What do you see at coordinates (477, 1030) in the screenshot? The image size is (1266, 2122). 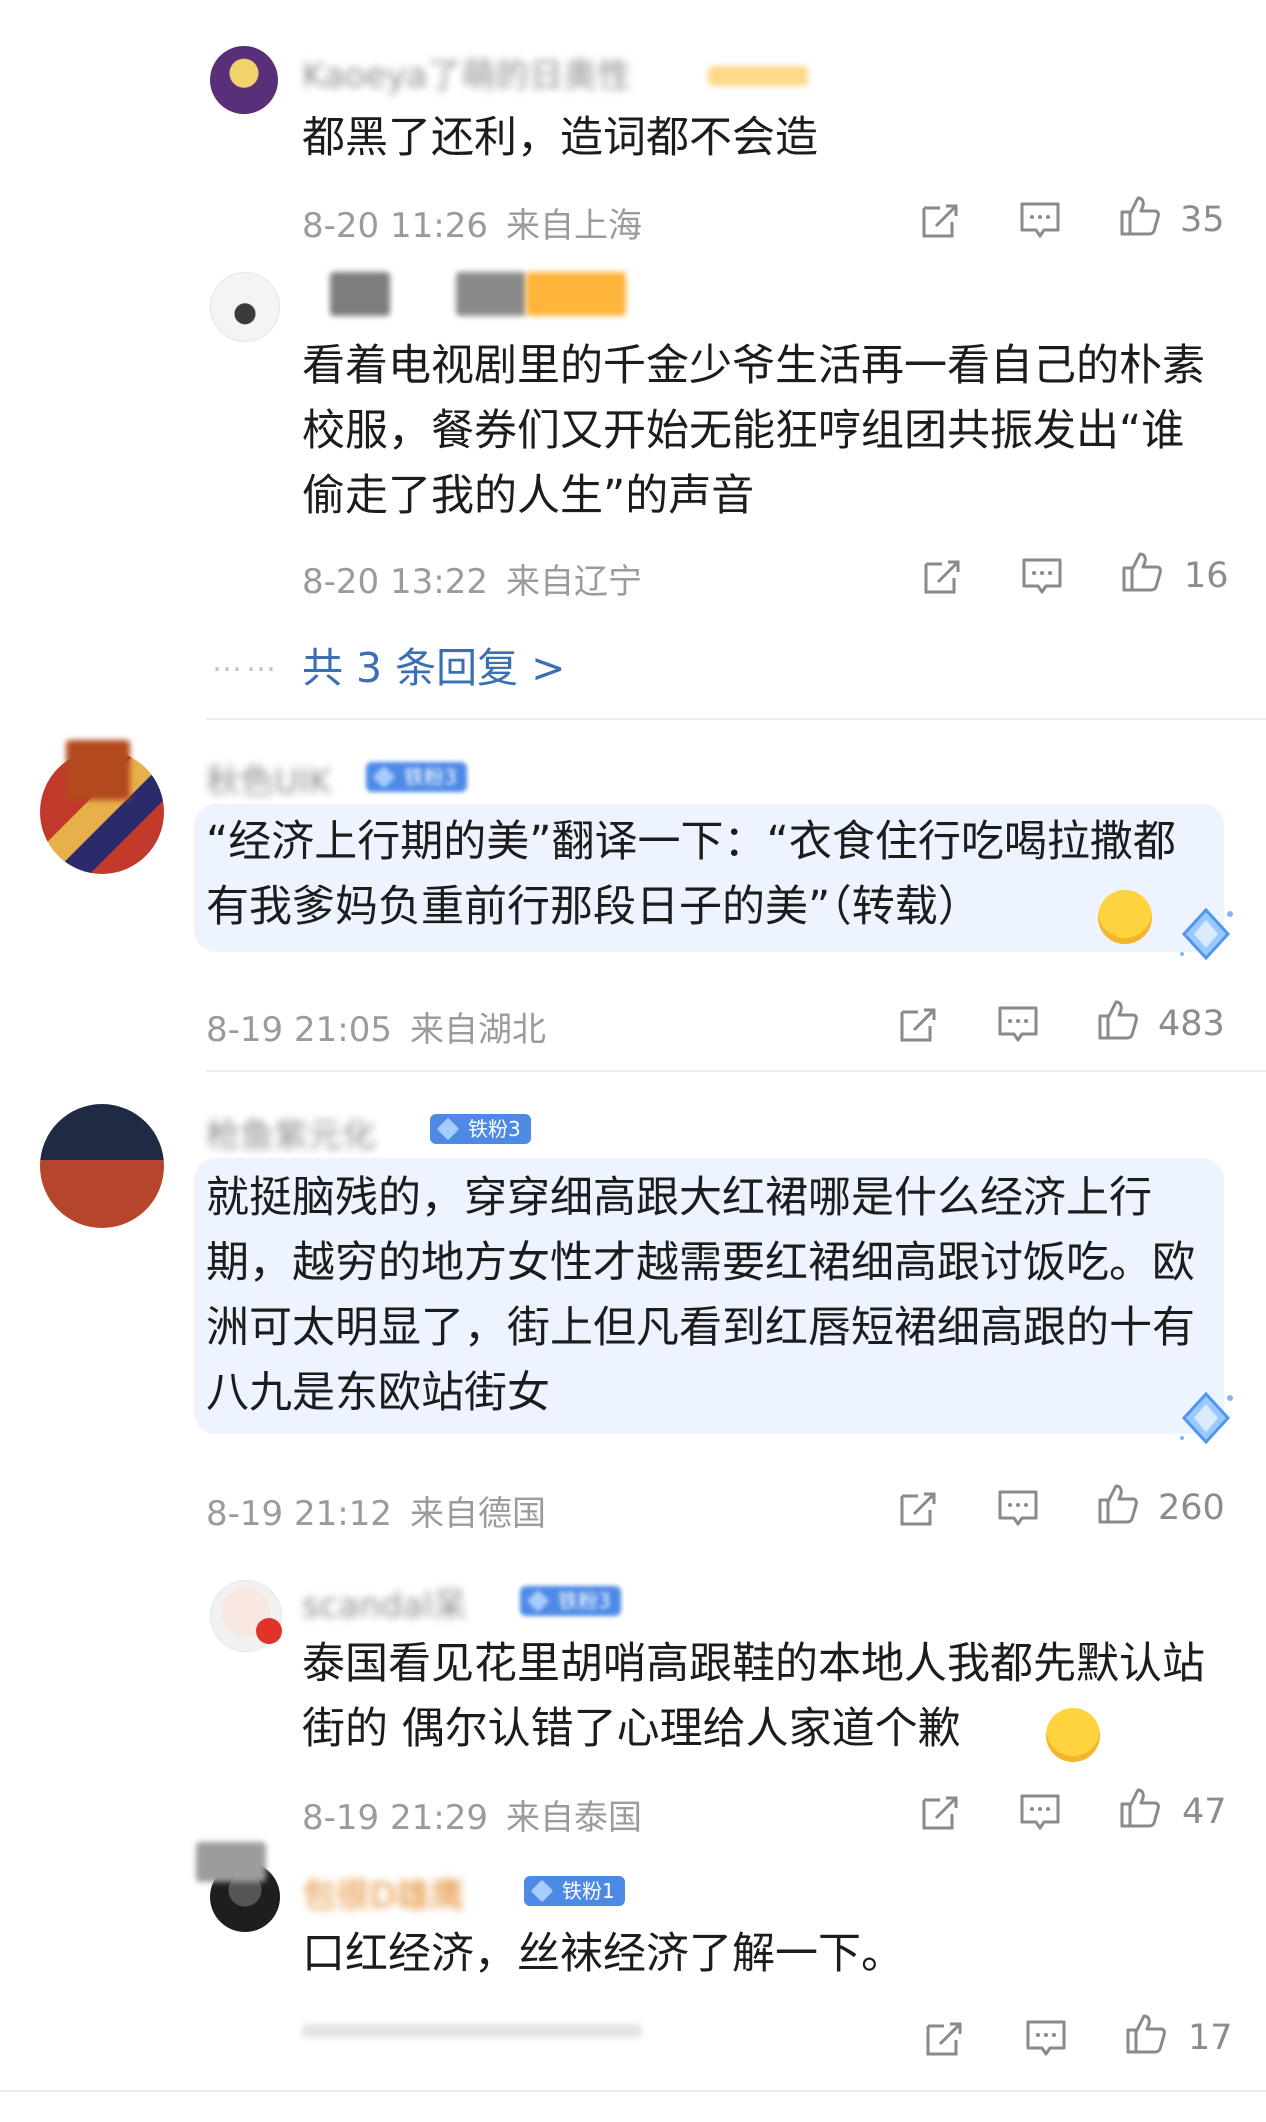 I see `comment-location: 来自湖北` at bounding box center [477, 1030].